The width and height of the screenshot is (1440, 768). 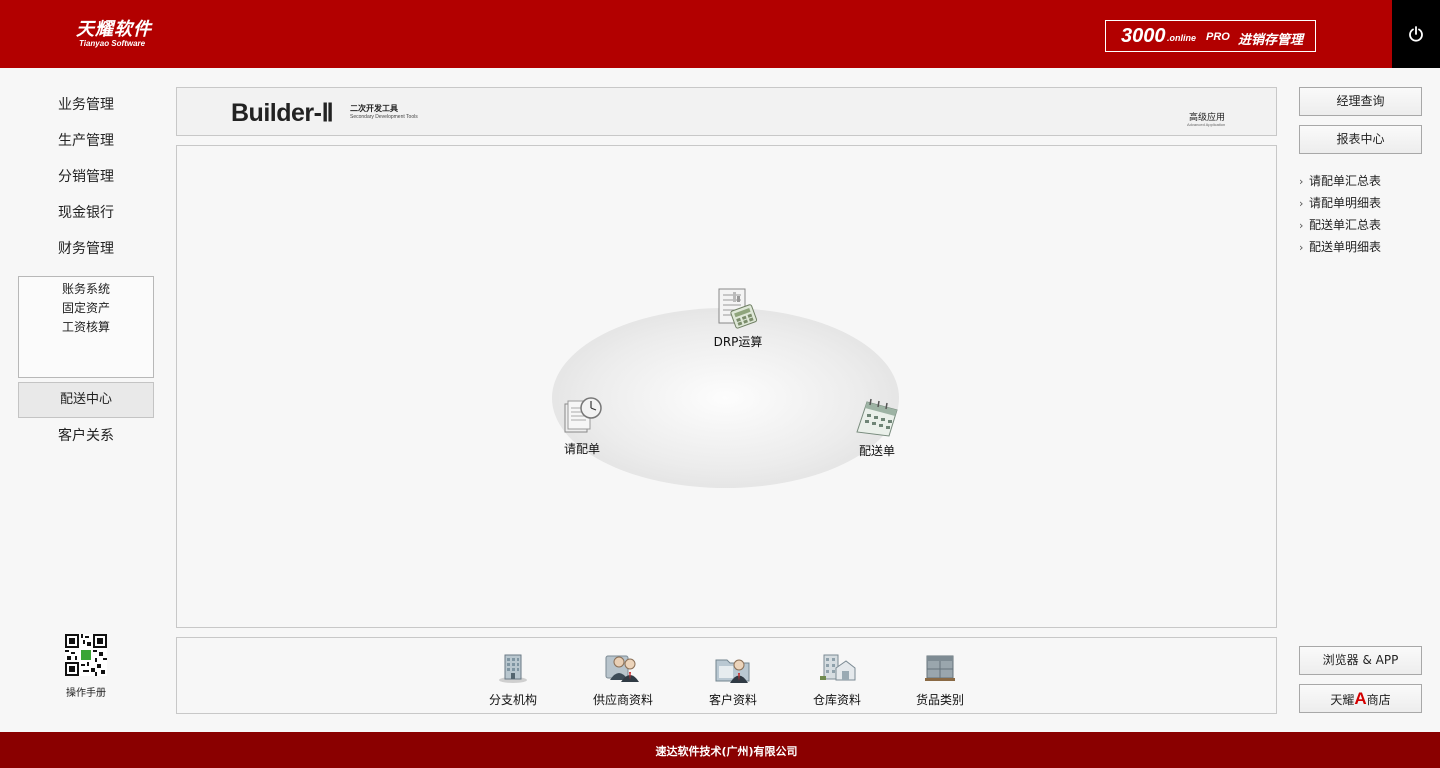 I want to click on builder-title: Builder-Ⅱ, so click(x=282, y=113).